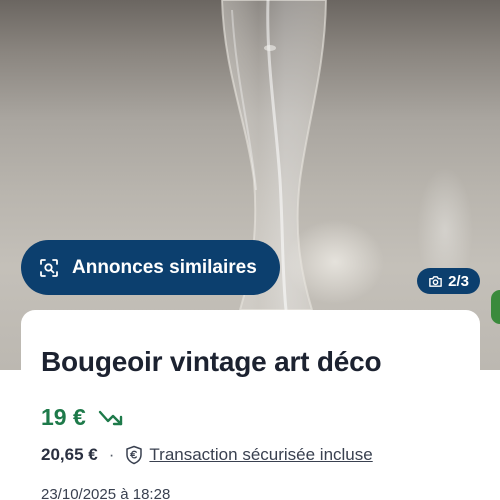 The width and height of the screenshot is (500, 500). Describe the element at coordinates (49, 268) in the screenshot. I see `visual-search-icon` at that location.